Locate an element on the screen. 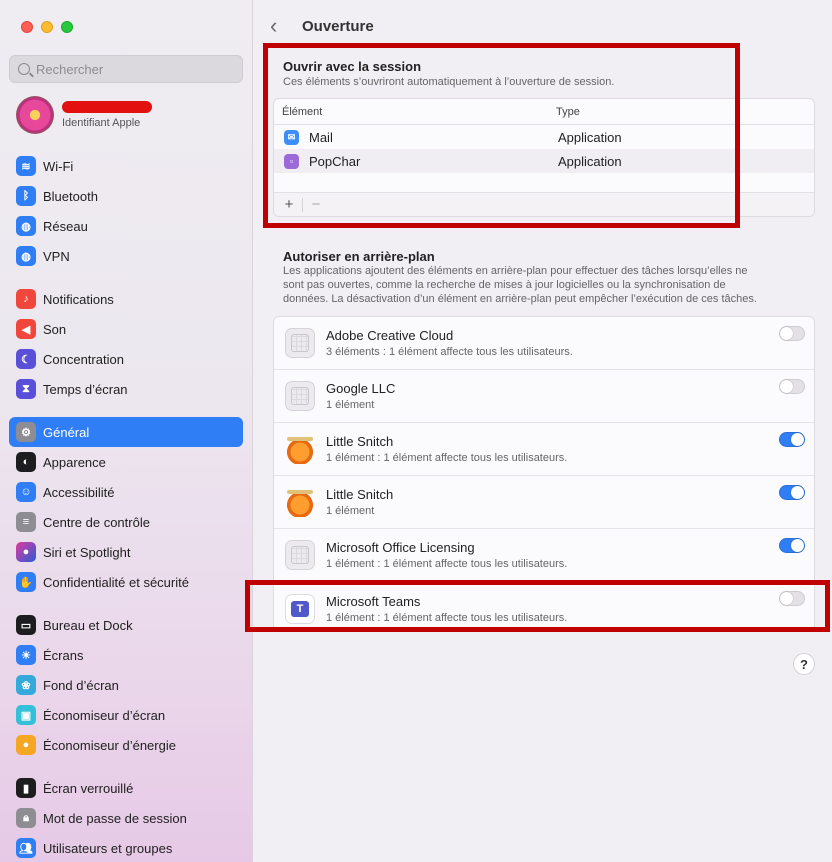 The height and width of the screenshot is (862, 832). display-icon: ☀ is located at coordinates (26, 655).